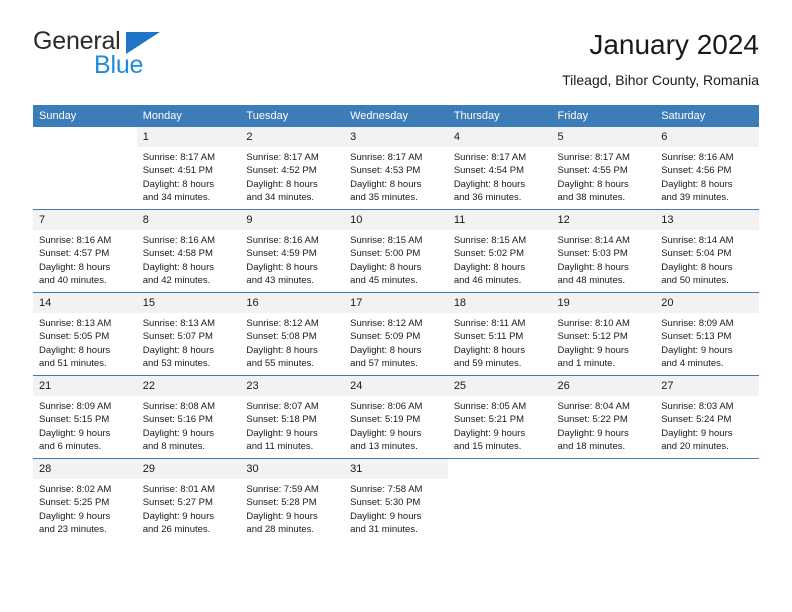 Image resolution: width=792 pixels, height=612 pixels. Describe the element at coordinates (148, 59) in the screenshot. I see `general-blue-logo: General Blue` at that location.